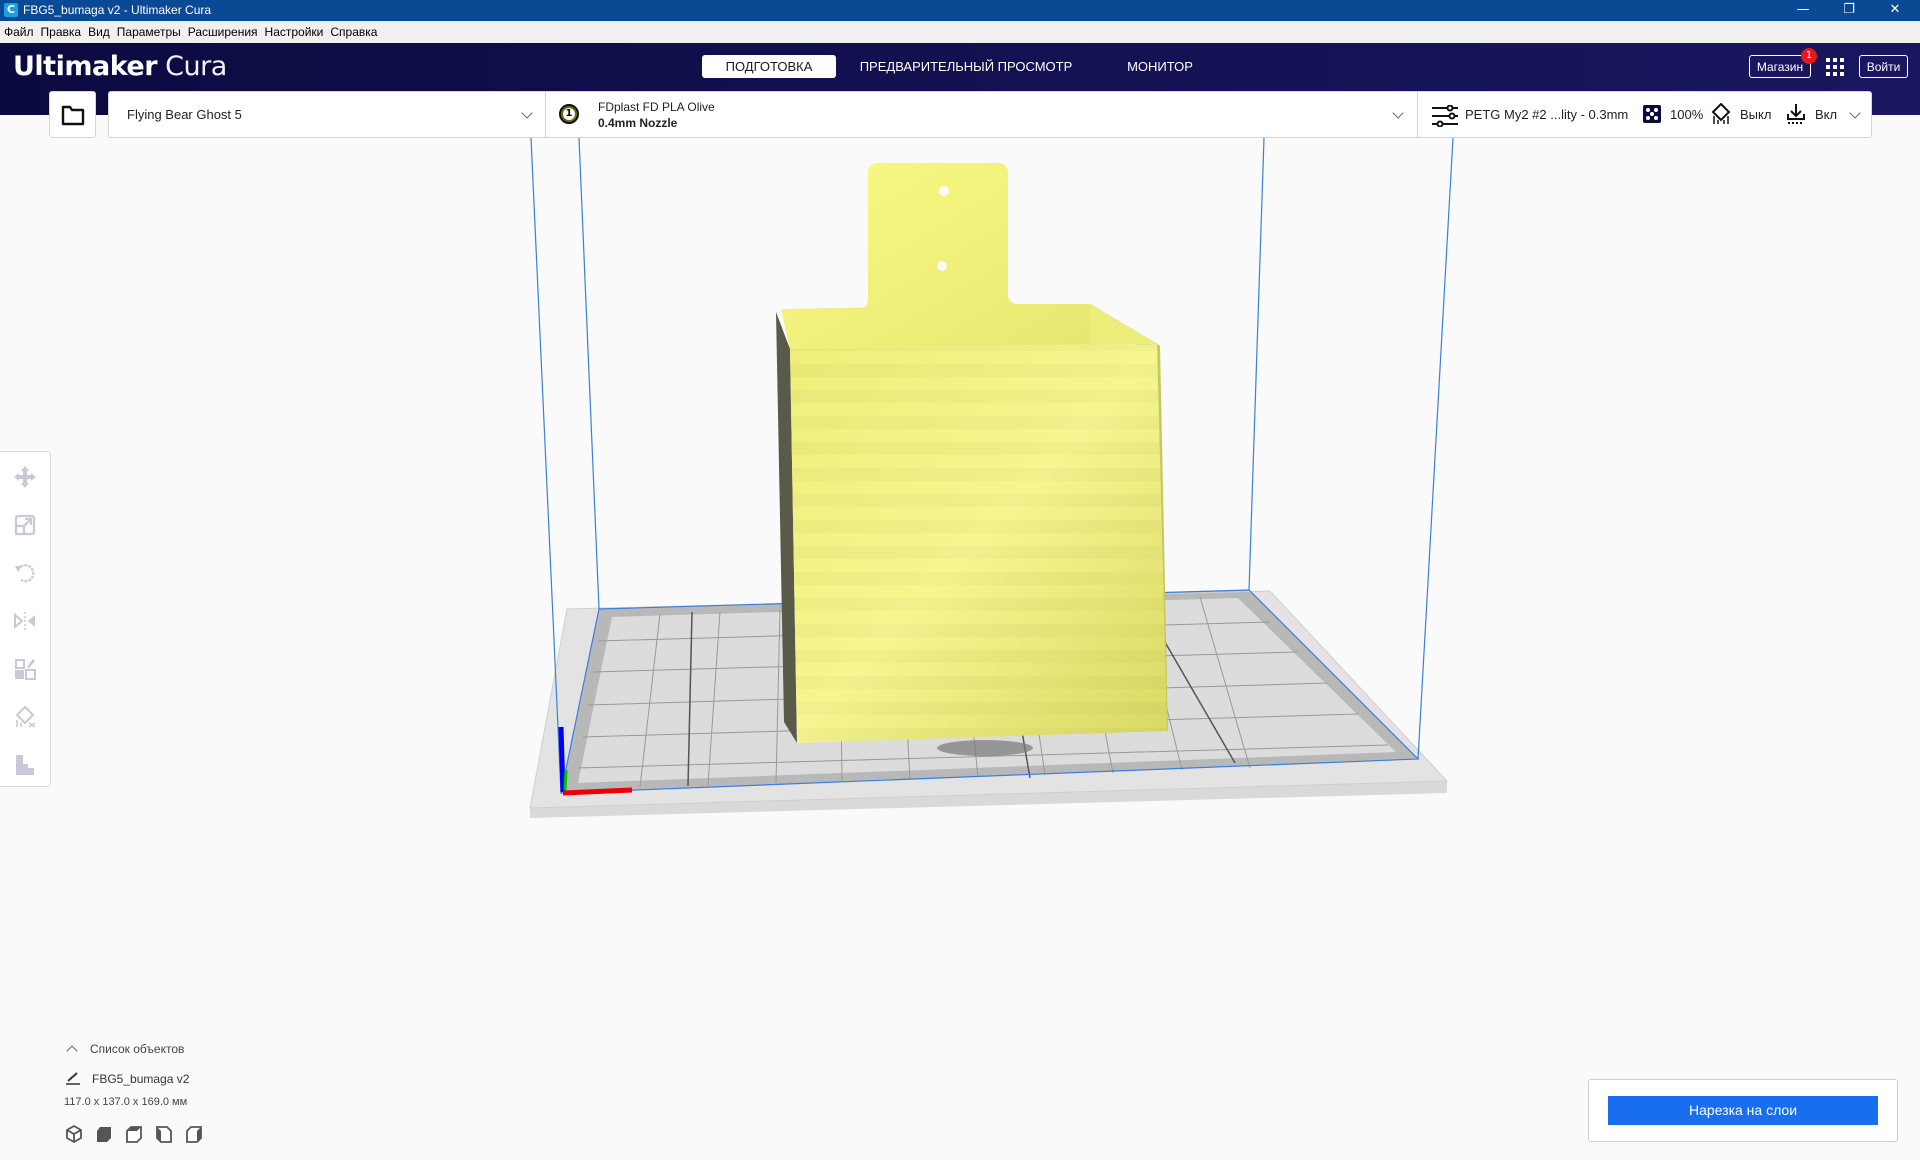 This screenshot has height=1160, width=1920. What do you see at coordinates (194, 1134) in the screenshot?
I see `right-view-button` at bounding box center [194, 1134].